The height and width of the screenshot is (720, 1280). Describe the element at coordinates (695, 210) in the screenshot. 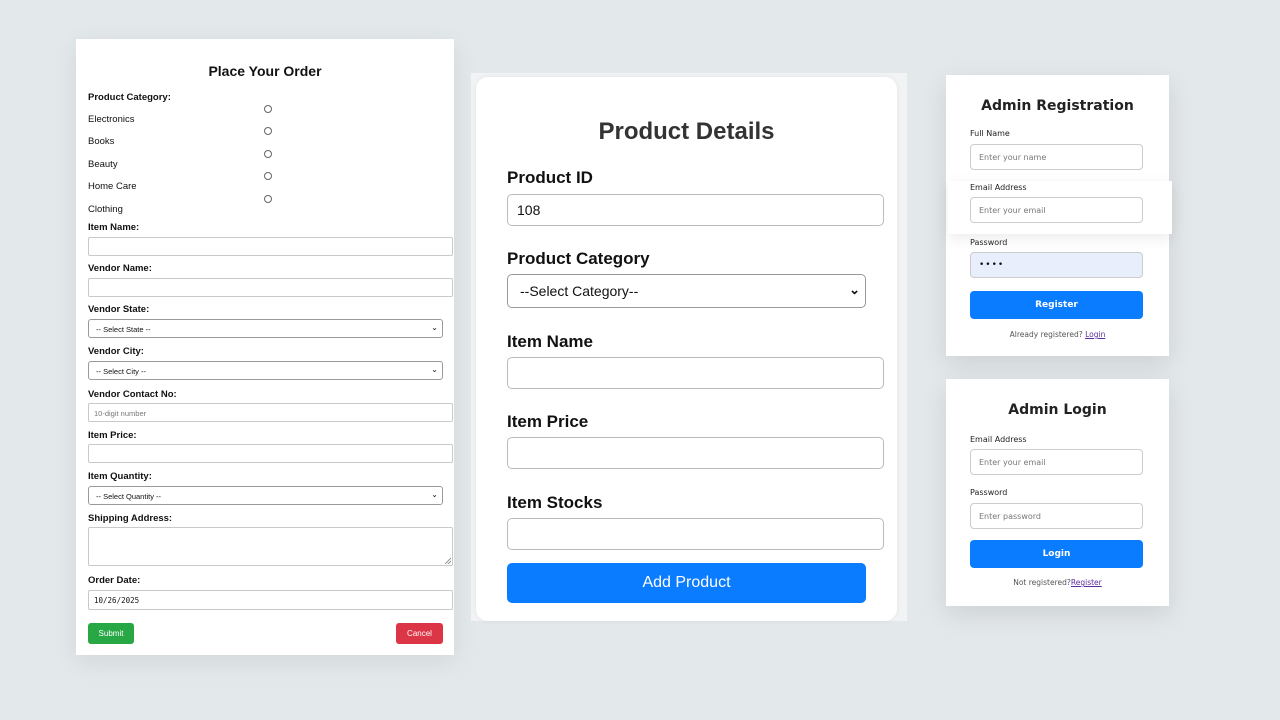

I see `product-id-input: 108` at that location.